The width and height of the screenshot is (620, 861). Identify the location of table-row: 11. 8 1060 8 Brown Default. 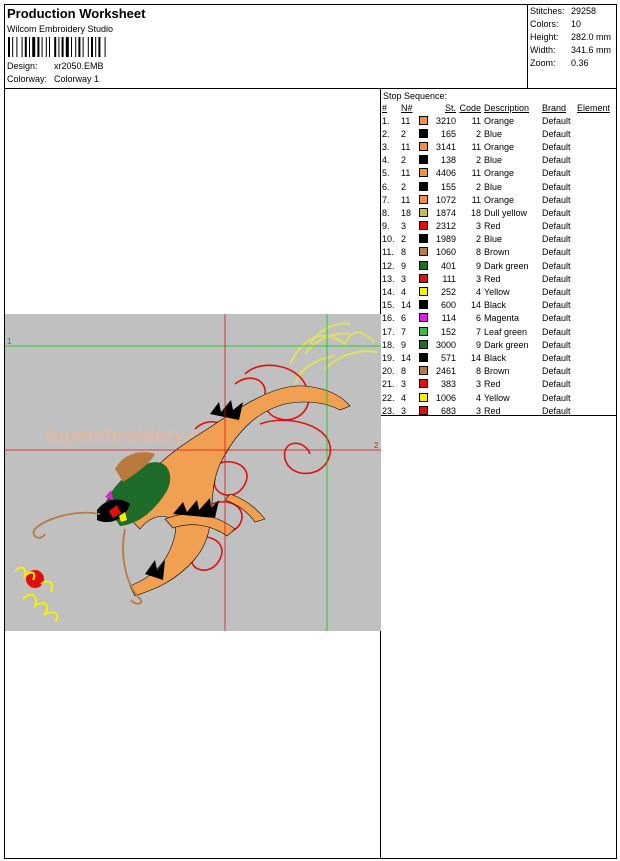
(498, 252).